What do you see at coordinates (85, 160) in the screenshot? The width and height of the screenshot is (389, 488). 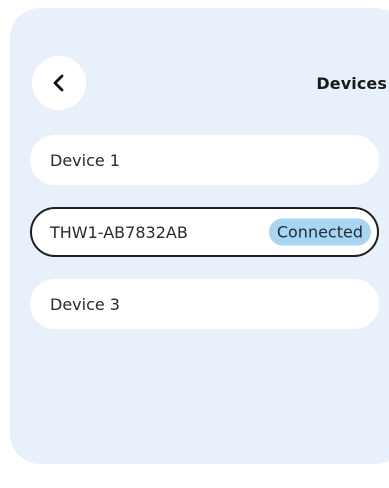 I see `device-name: Device 1` at bounding box center [85, 160].